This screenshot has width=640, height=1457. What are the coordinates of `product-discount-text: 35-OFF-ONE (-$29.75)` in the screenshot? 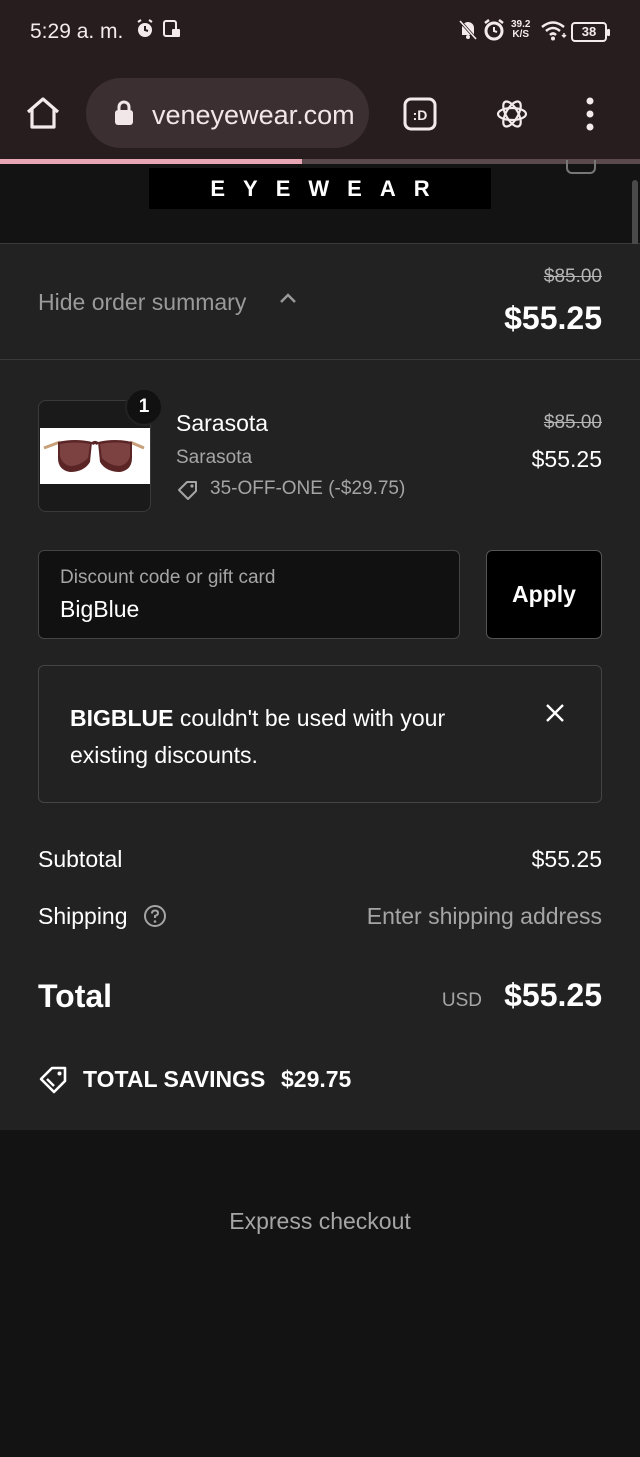 It's located at (308, 488).